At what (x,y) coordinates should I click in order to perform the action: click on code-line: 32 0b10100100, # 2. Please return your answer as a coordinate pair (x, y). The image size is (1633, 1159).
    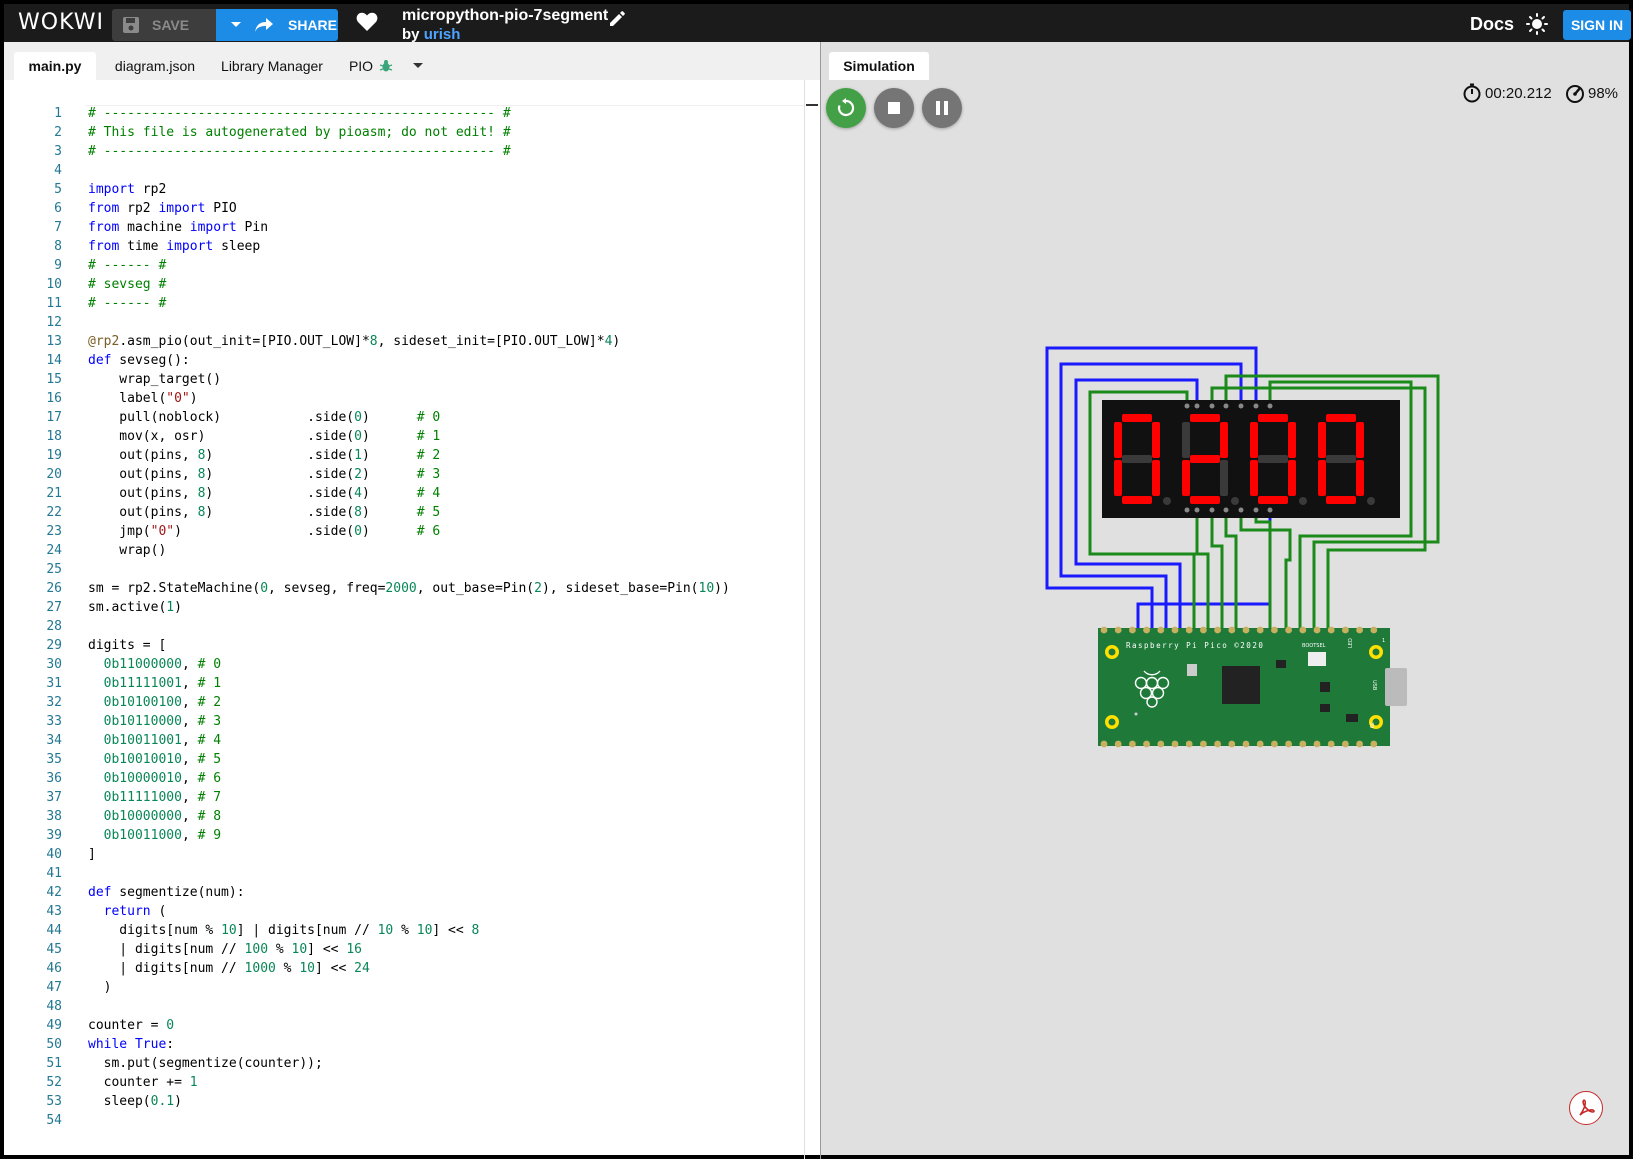
    Looking at the image, I should click on (404, 702).